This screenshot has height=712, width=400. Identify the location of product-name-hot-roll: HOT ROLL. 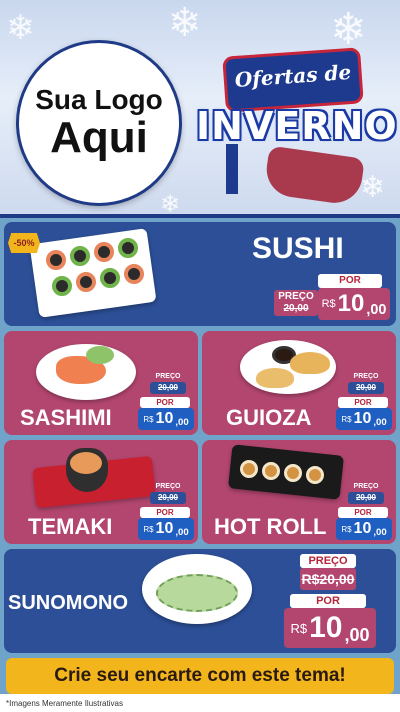
(270, 526).